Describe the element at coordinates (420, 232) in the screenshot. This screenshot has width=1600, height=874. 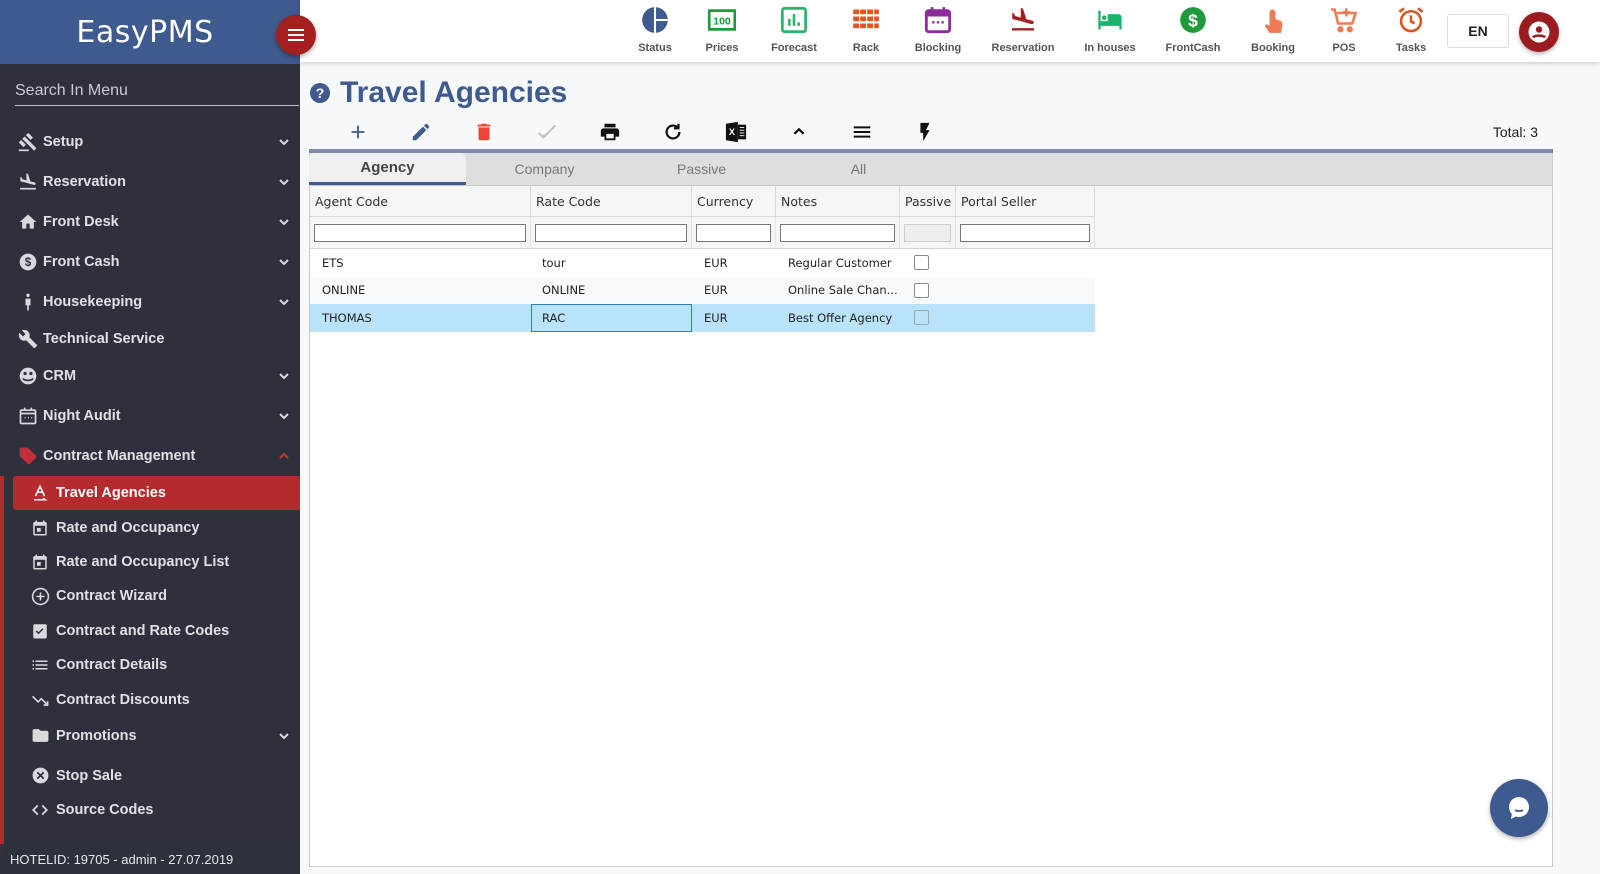
I see `filter-agent-code` at that location.